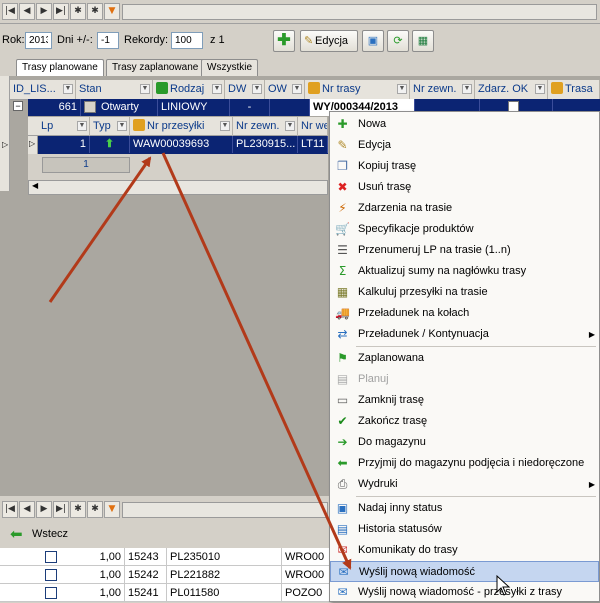 The width and height of the screenshot is (600, 603). I want to click on annotation-arrow-up, so click(100, 229).